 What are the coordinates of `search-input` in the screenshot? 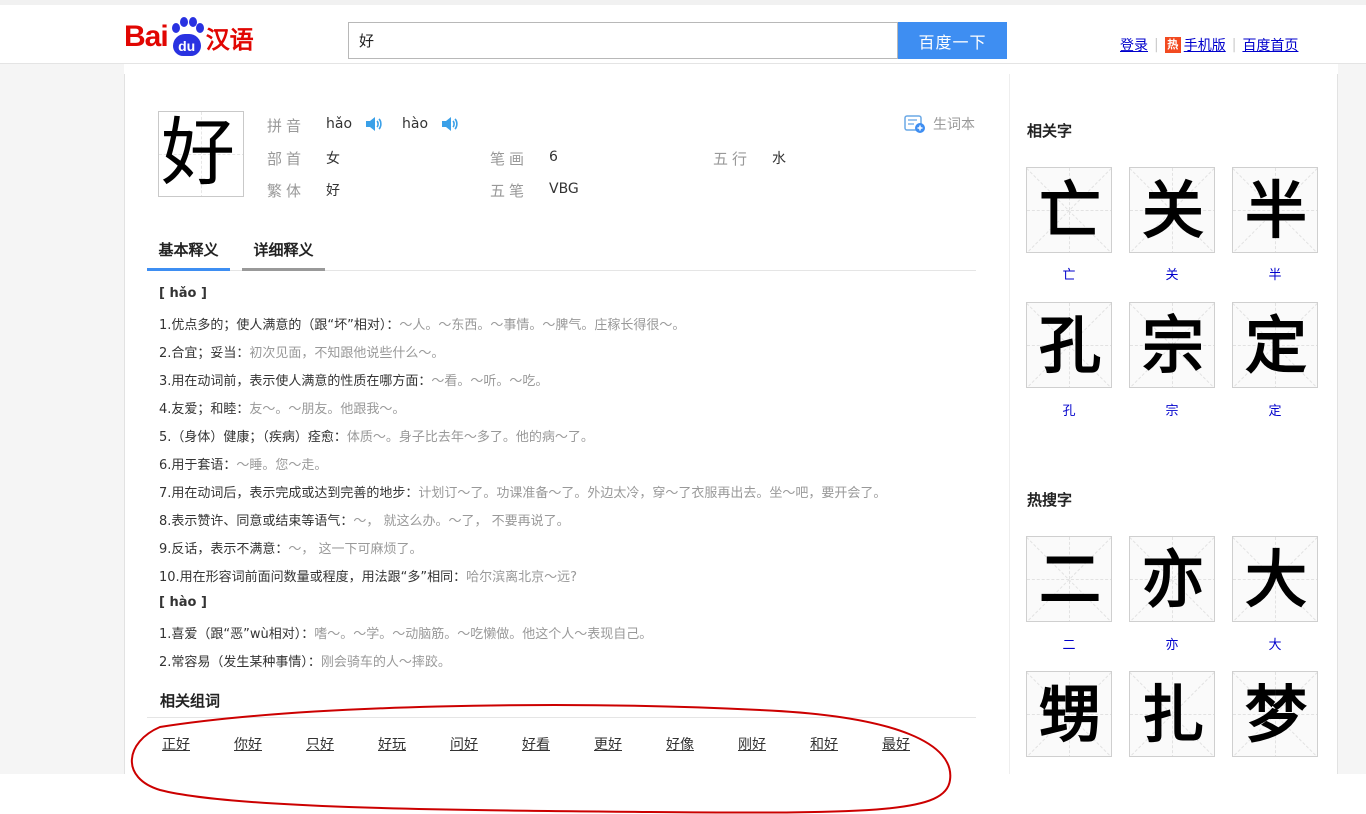 It's located at (624, 40).